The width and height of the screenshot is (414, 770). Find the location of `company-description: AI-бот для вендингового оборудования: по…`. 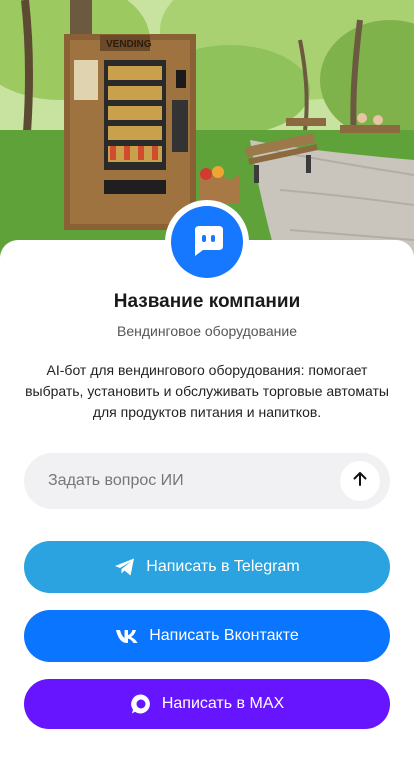

company-description: AI-бот для вендингового оборудования: по… is located at coordinates (207, 391).